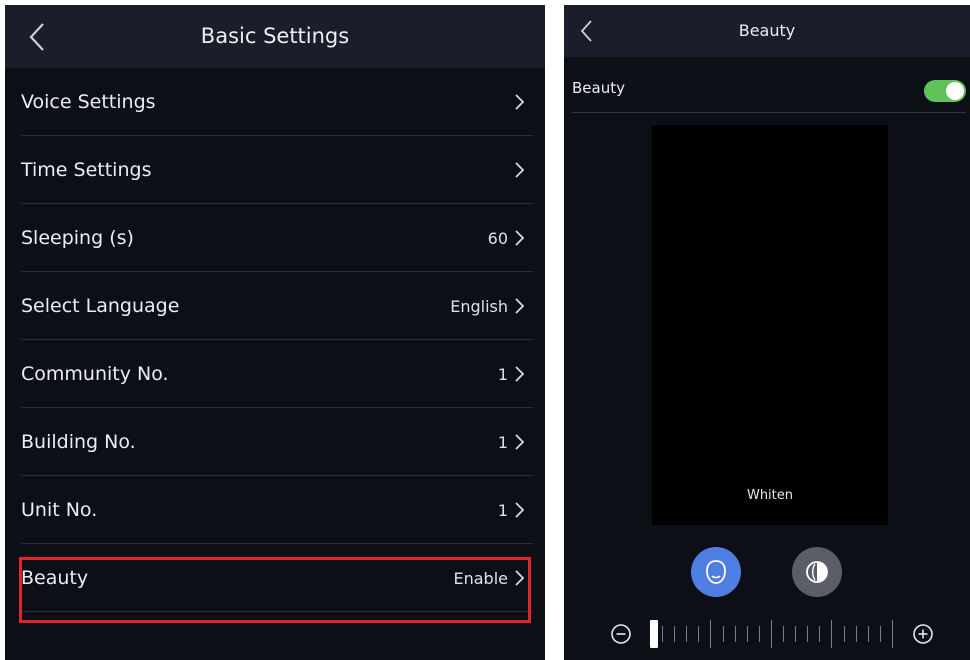 The height and width of the screenshot is (660, 970). I want to click on beauty-level-slider, so click(772, 634).